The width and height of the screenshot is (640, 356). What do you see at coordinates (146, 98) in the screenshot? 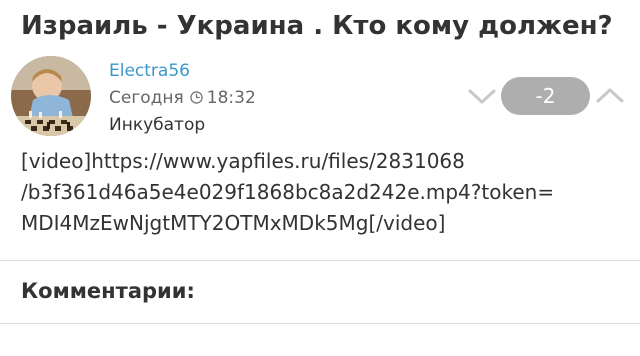
I see `post-date: Сегодня` at bounding box center [146, 98].